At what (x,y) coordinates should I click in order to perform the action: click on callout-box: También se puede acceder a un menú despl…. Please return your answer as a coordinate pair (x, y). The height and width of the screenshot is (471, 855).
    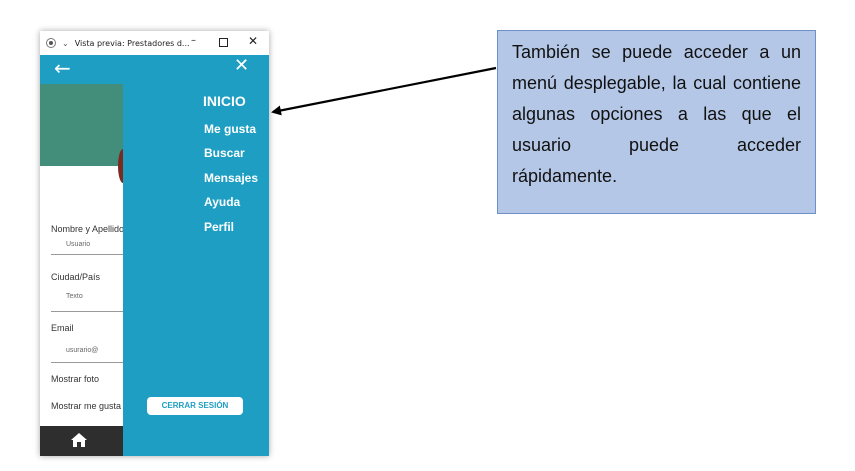
    Looking at the image, I should click on (656, 122).